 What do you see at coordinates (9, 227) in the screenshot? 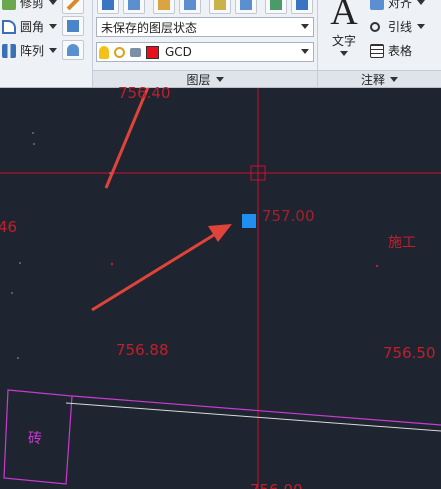
I see `elevation-label: 46` at bounding box center [9, 227].